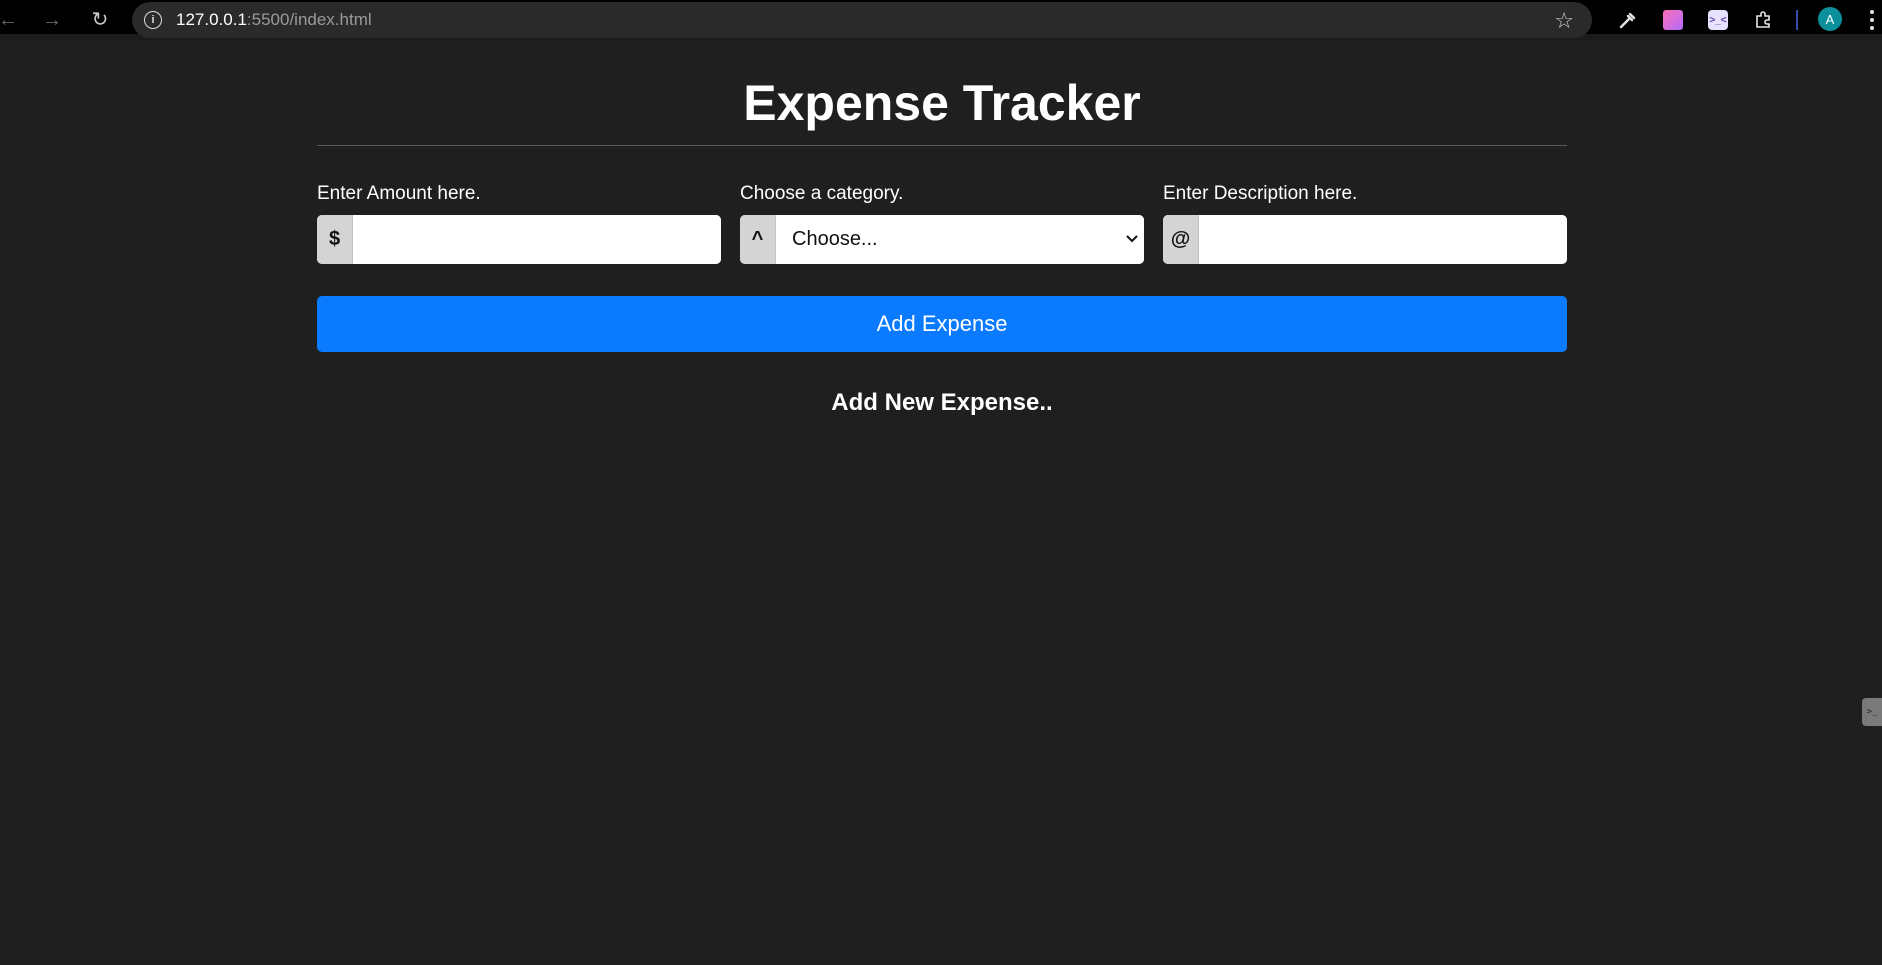 Image resolution: width=1882 pixels, height=965 pixels. I want to click on section-heading: Add New Expense.., so click(942, 402).